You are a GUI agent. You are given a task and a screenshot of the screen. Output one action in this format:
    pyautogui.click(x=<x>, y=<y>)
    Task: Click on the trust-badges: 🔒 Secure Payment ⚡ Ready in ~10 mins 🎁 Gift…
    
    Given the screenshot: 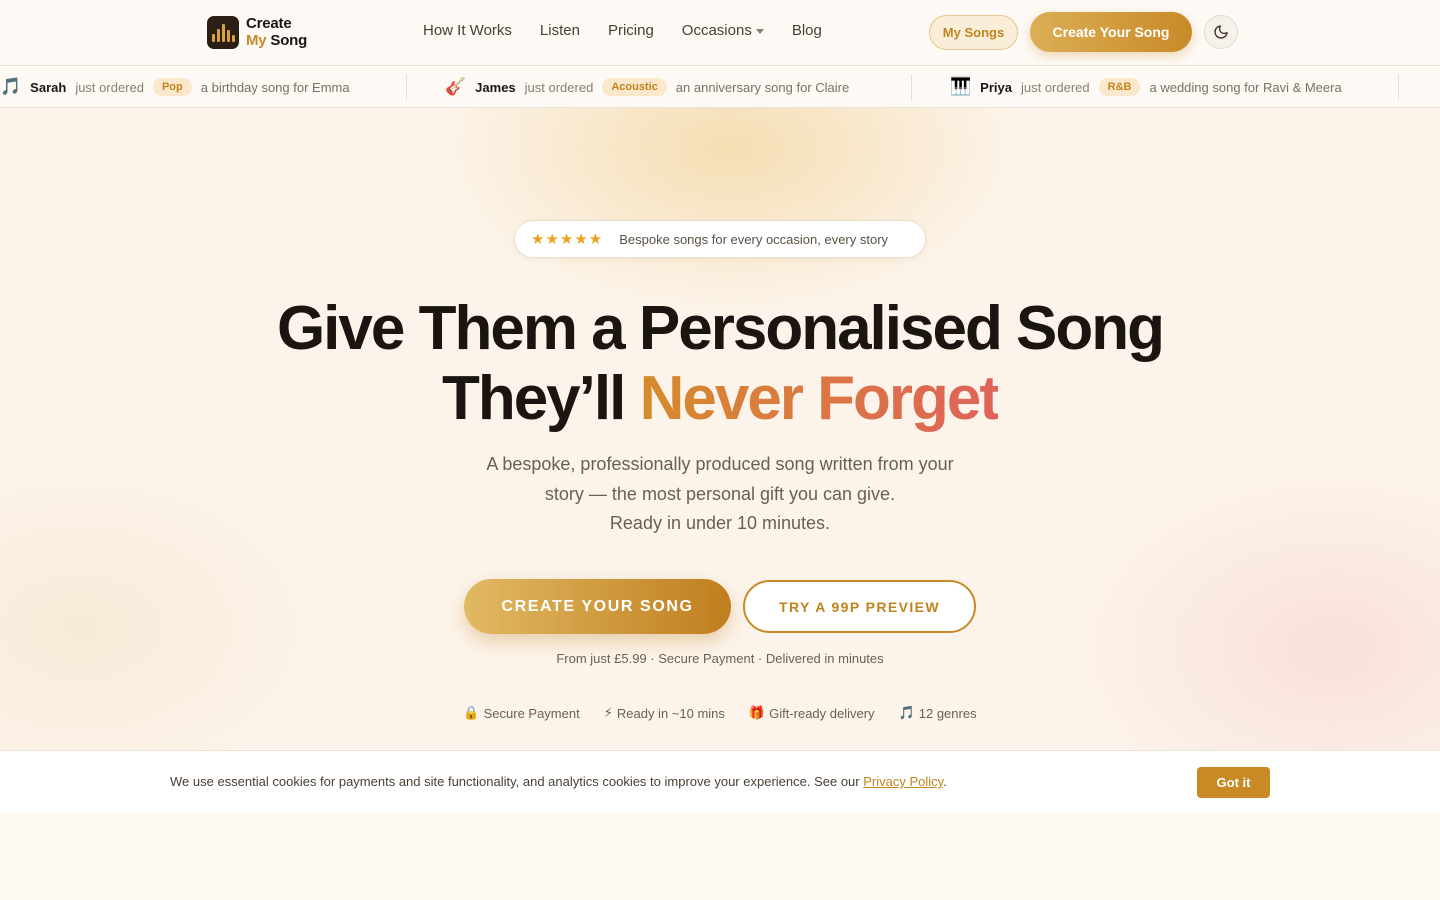 What is the action you would take?
    pyautogui.click(x=720, y=713)
    